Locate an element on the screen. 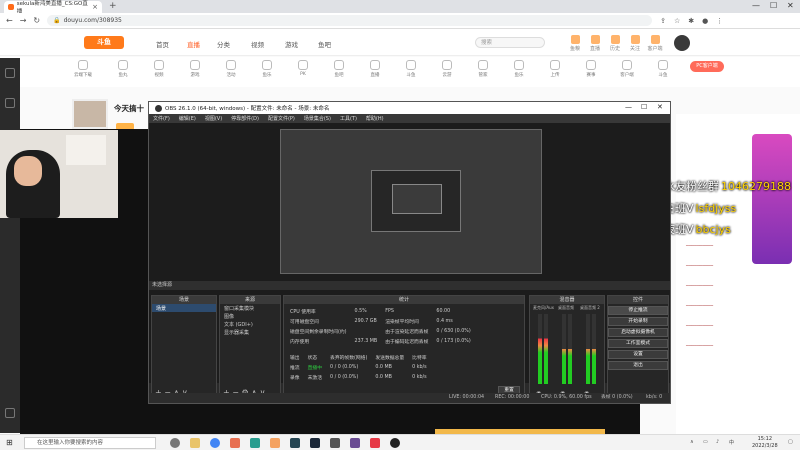 This screenshot has width=800, height=450. no-source-selected: 未选择源 is located at coordinates (162, 285).